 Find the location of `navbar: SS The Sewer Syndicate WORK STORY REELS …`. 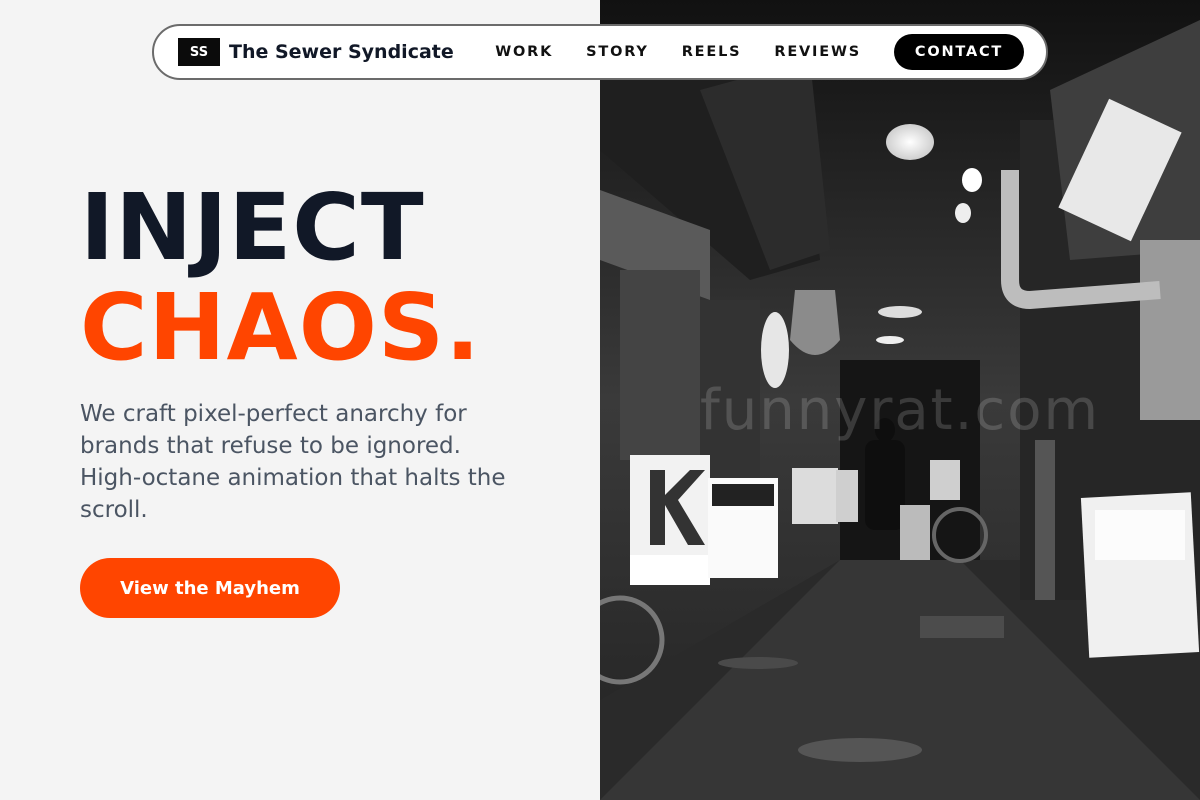

navbar: SS The Sewer Syndicate WORK STORY REELS … is located at coordinates (600, 52).